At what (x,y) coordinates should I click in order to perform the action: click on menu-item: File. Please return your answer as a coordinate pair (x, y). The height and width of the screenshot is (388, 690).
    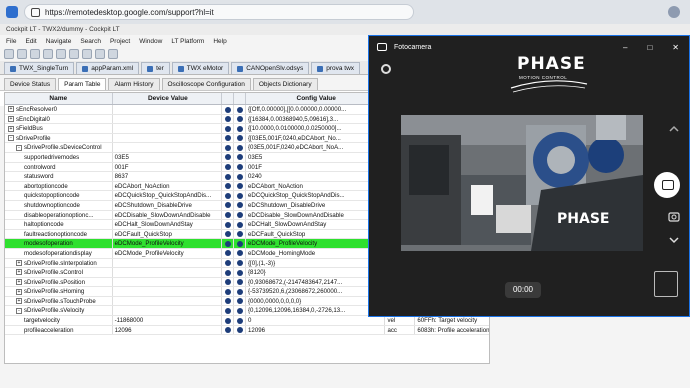
    Looking at the image, I should click on (11, 41).